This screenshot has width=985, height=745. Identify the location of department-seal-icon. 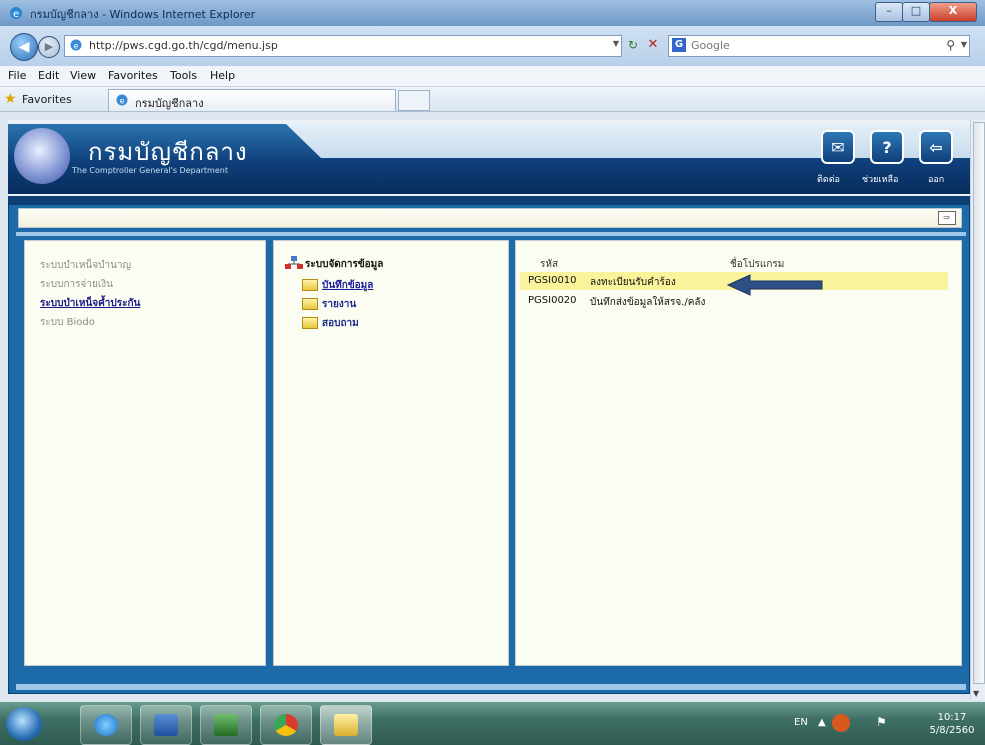
(42, 156).